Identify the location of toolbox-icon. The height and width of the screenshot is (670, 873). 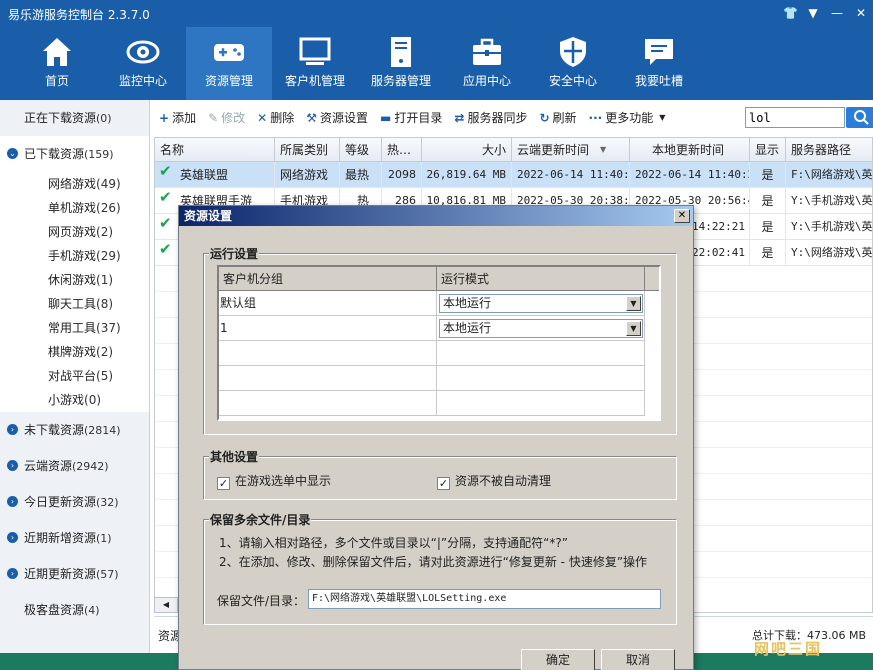
(487, 51).